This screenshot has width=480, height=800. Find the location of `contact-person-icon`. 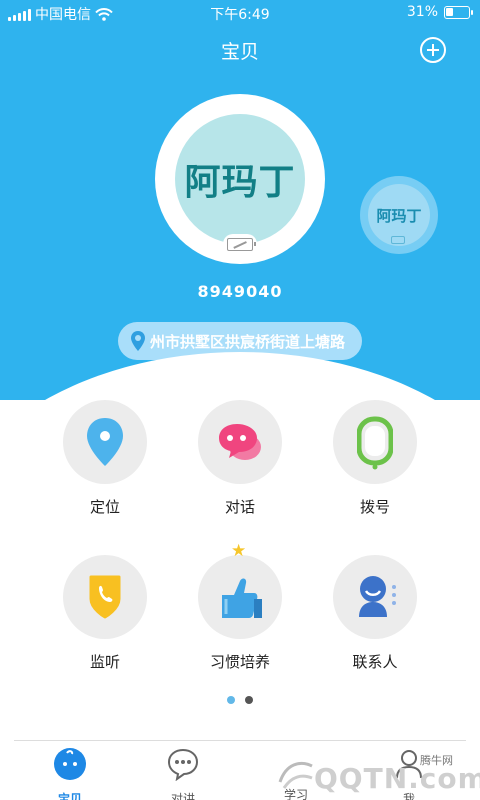

contact-person-icon is located at coordinates (377, 596).